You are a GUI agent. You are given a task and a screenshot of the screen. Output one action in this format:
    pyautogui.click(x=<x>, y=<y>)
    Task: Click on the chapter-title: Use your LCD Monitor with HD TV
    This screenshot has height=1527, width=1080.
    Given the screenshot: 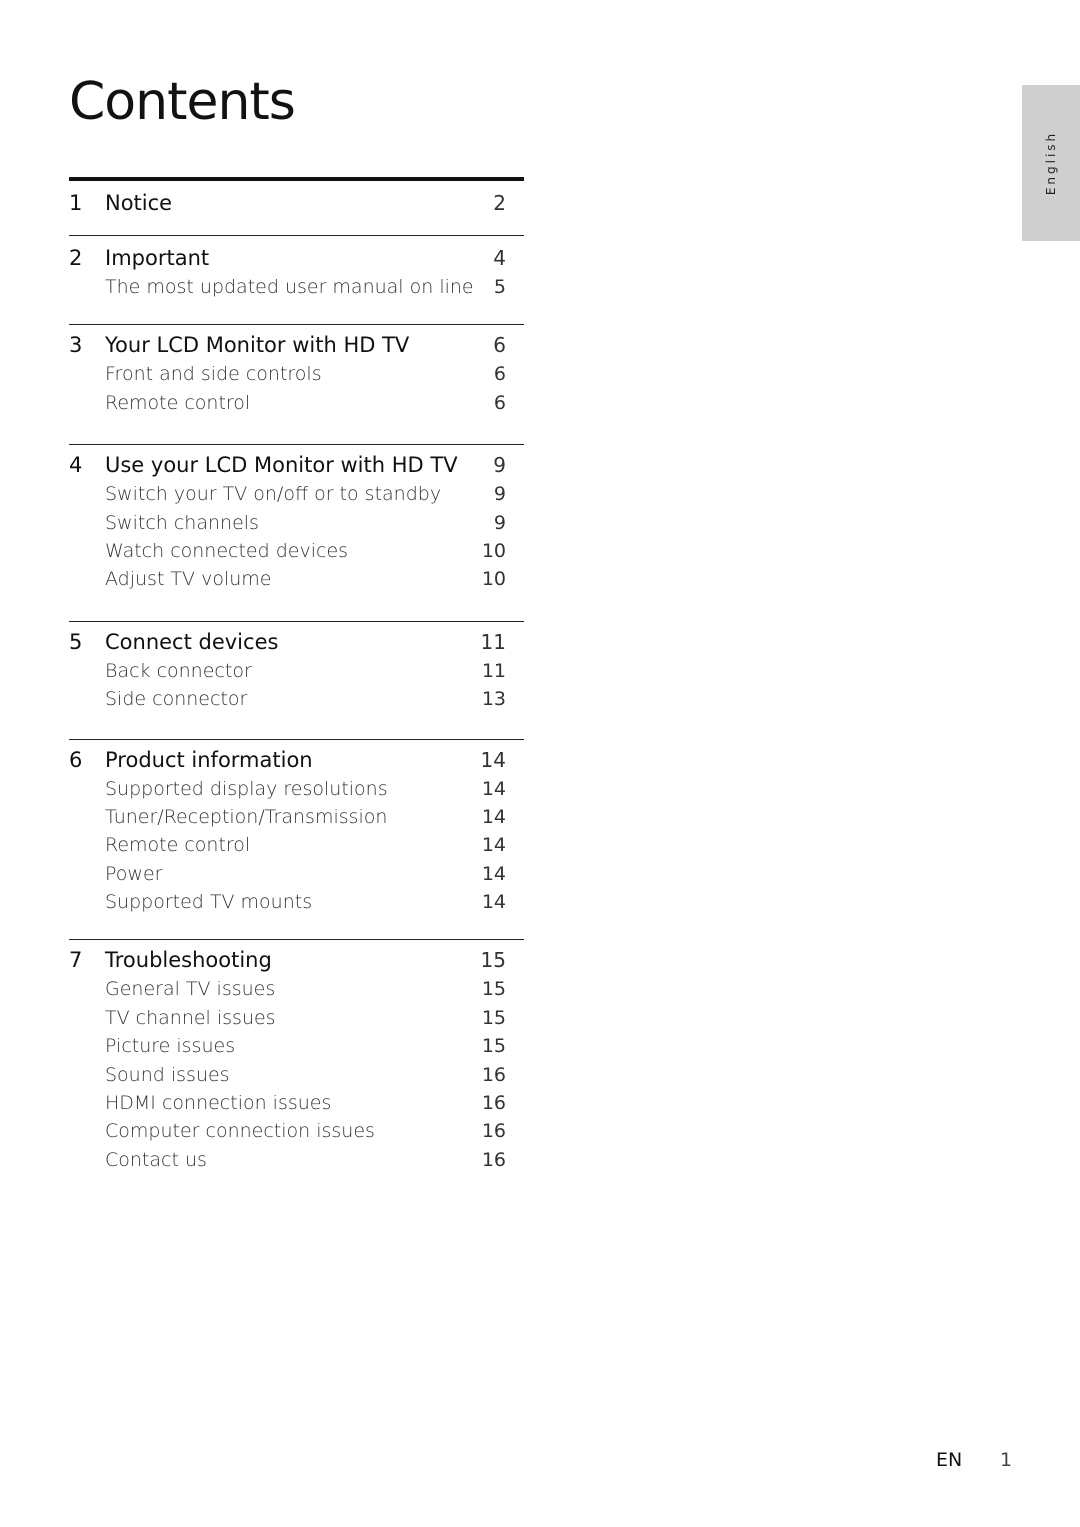 What is the action you would take?
    pyautogui.click(x=283, y=465)
    